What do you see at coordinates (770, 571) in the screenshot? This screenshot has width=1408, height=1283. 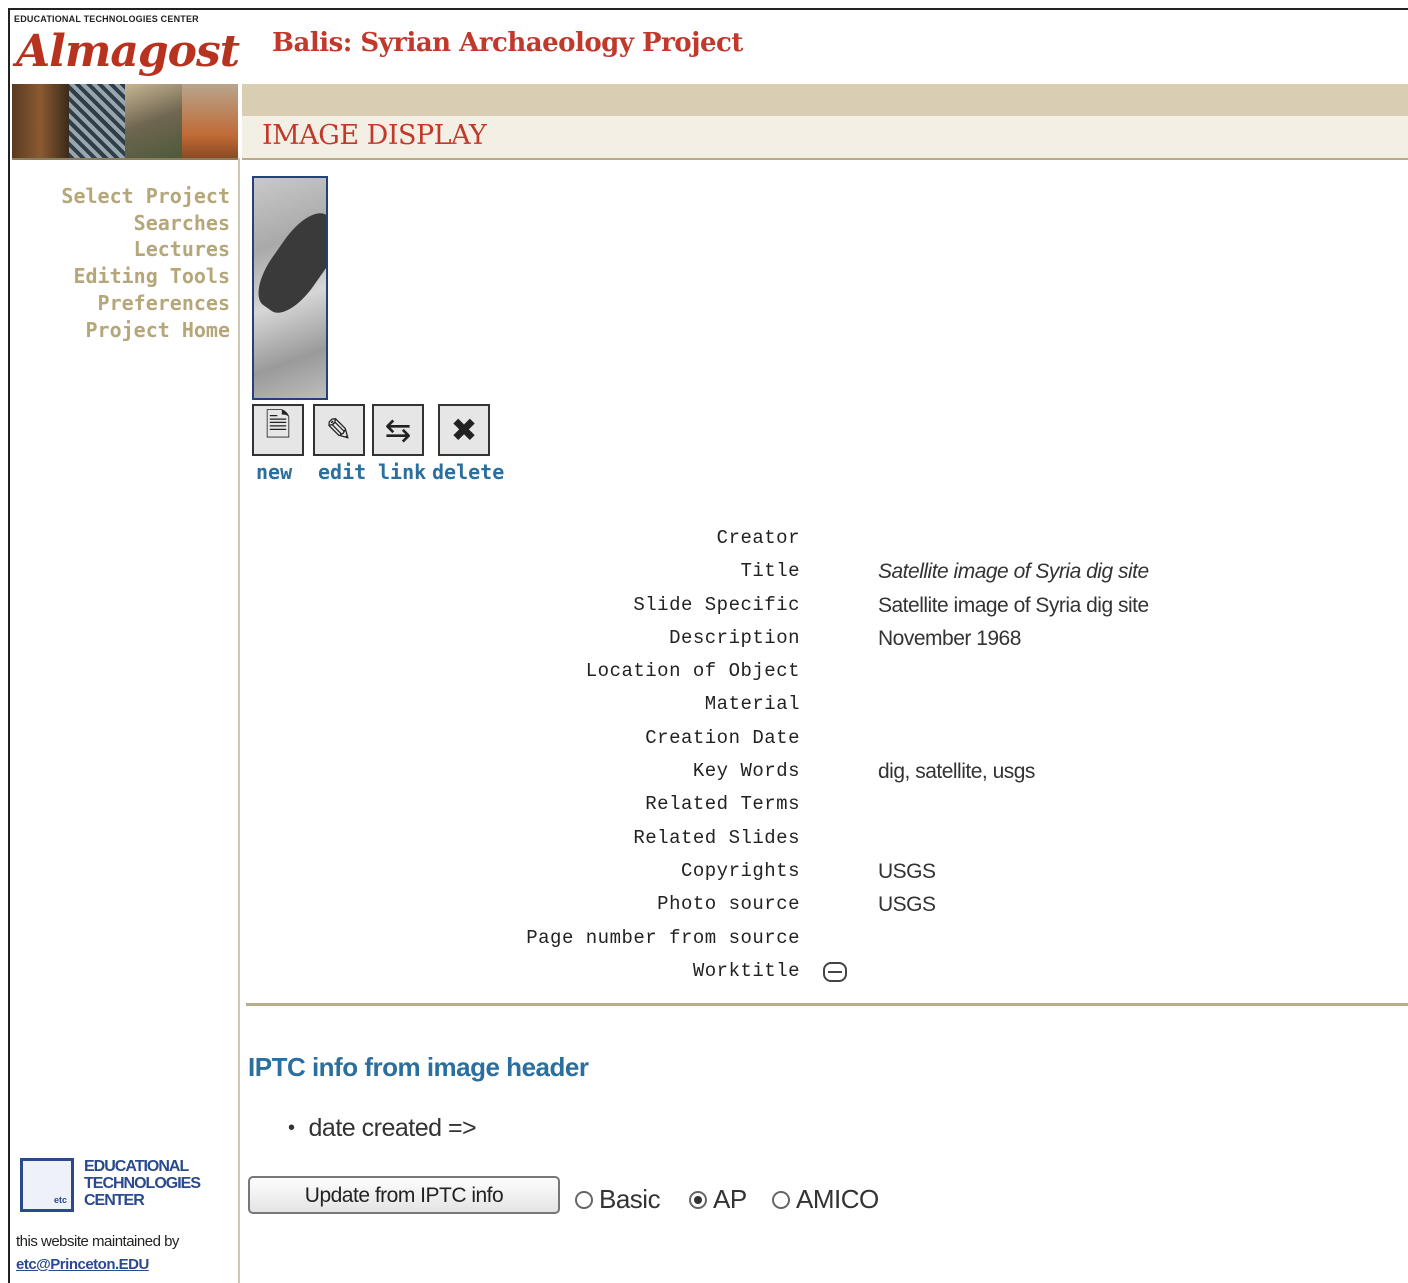 I see `field-label: Title` at bounding box center [770, 571].